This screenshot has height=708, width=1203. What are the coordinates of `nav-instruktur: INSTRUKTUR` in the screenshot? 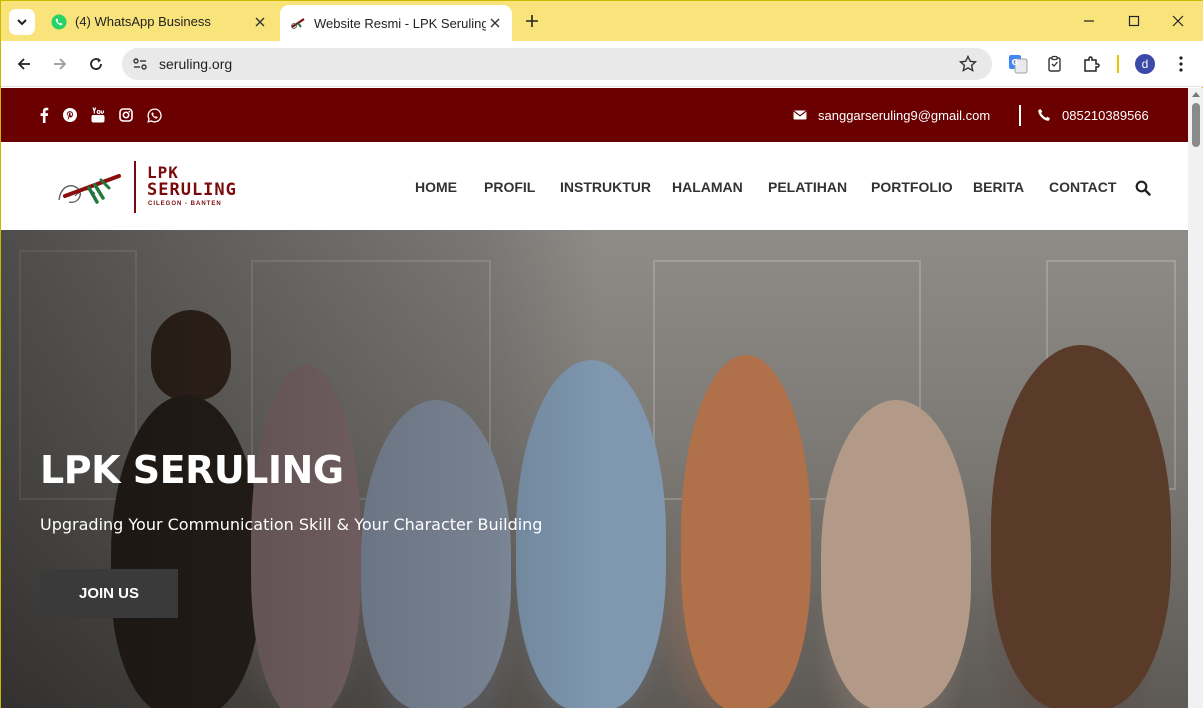 It's located at (605, 187).